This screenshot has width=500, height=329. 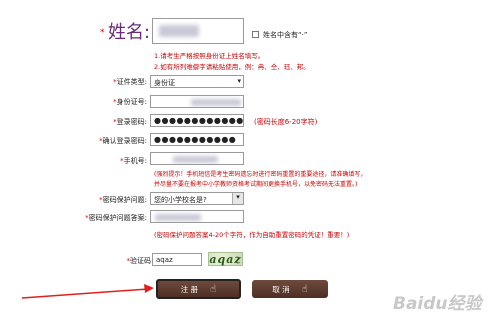 What do you see at coordinates (437, 304) in the screenshot?
I see `watermark: Baidu经验` at bounding box center [437, 304].